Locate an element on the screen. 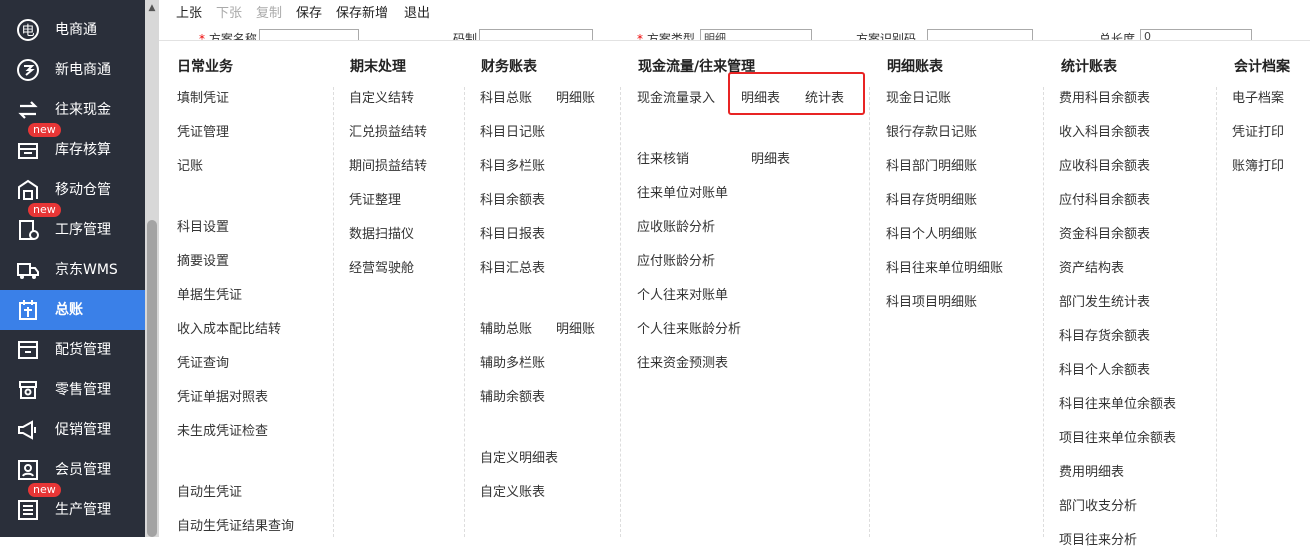 This screenshot has height=550, width=1310. menu-item-voucher-management: 凭证管理 is located at coordinates (203, 133).